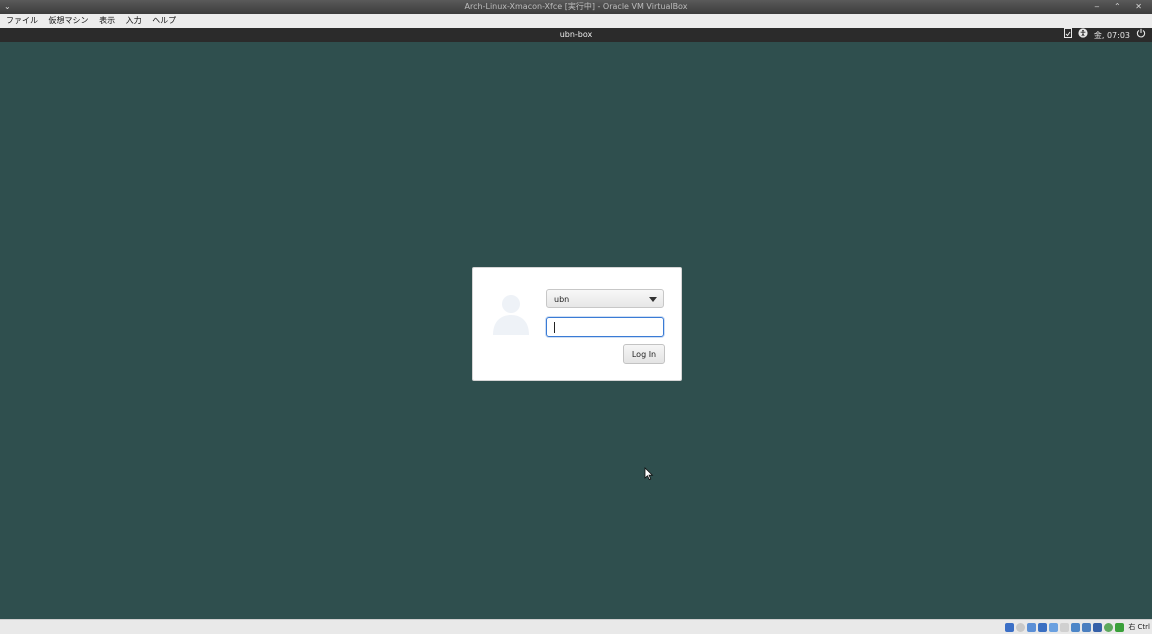 This screenshot has height=634, width=1152. I want to click on selected-username: ubn, so click(562, 299).